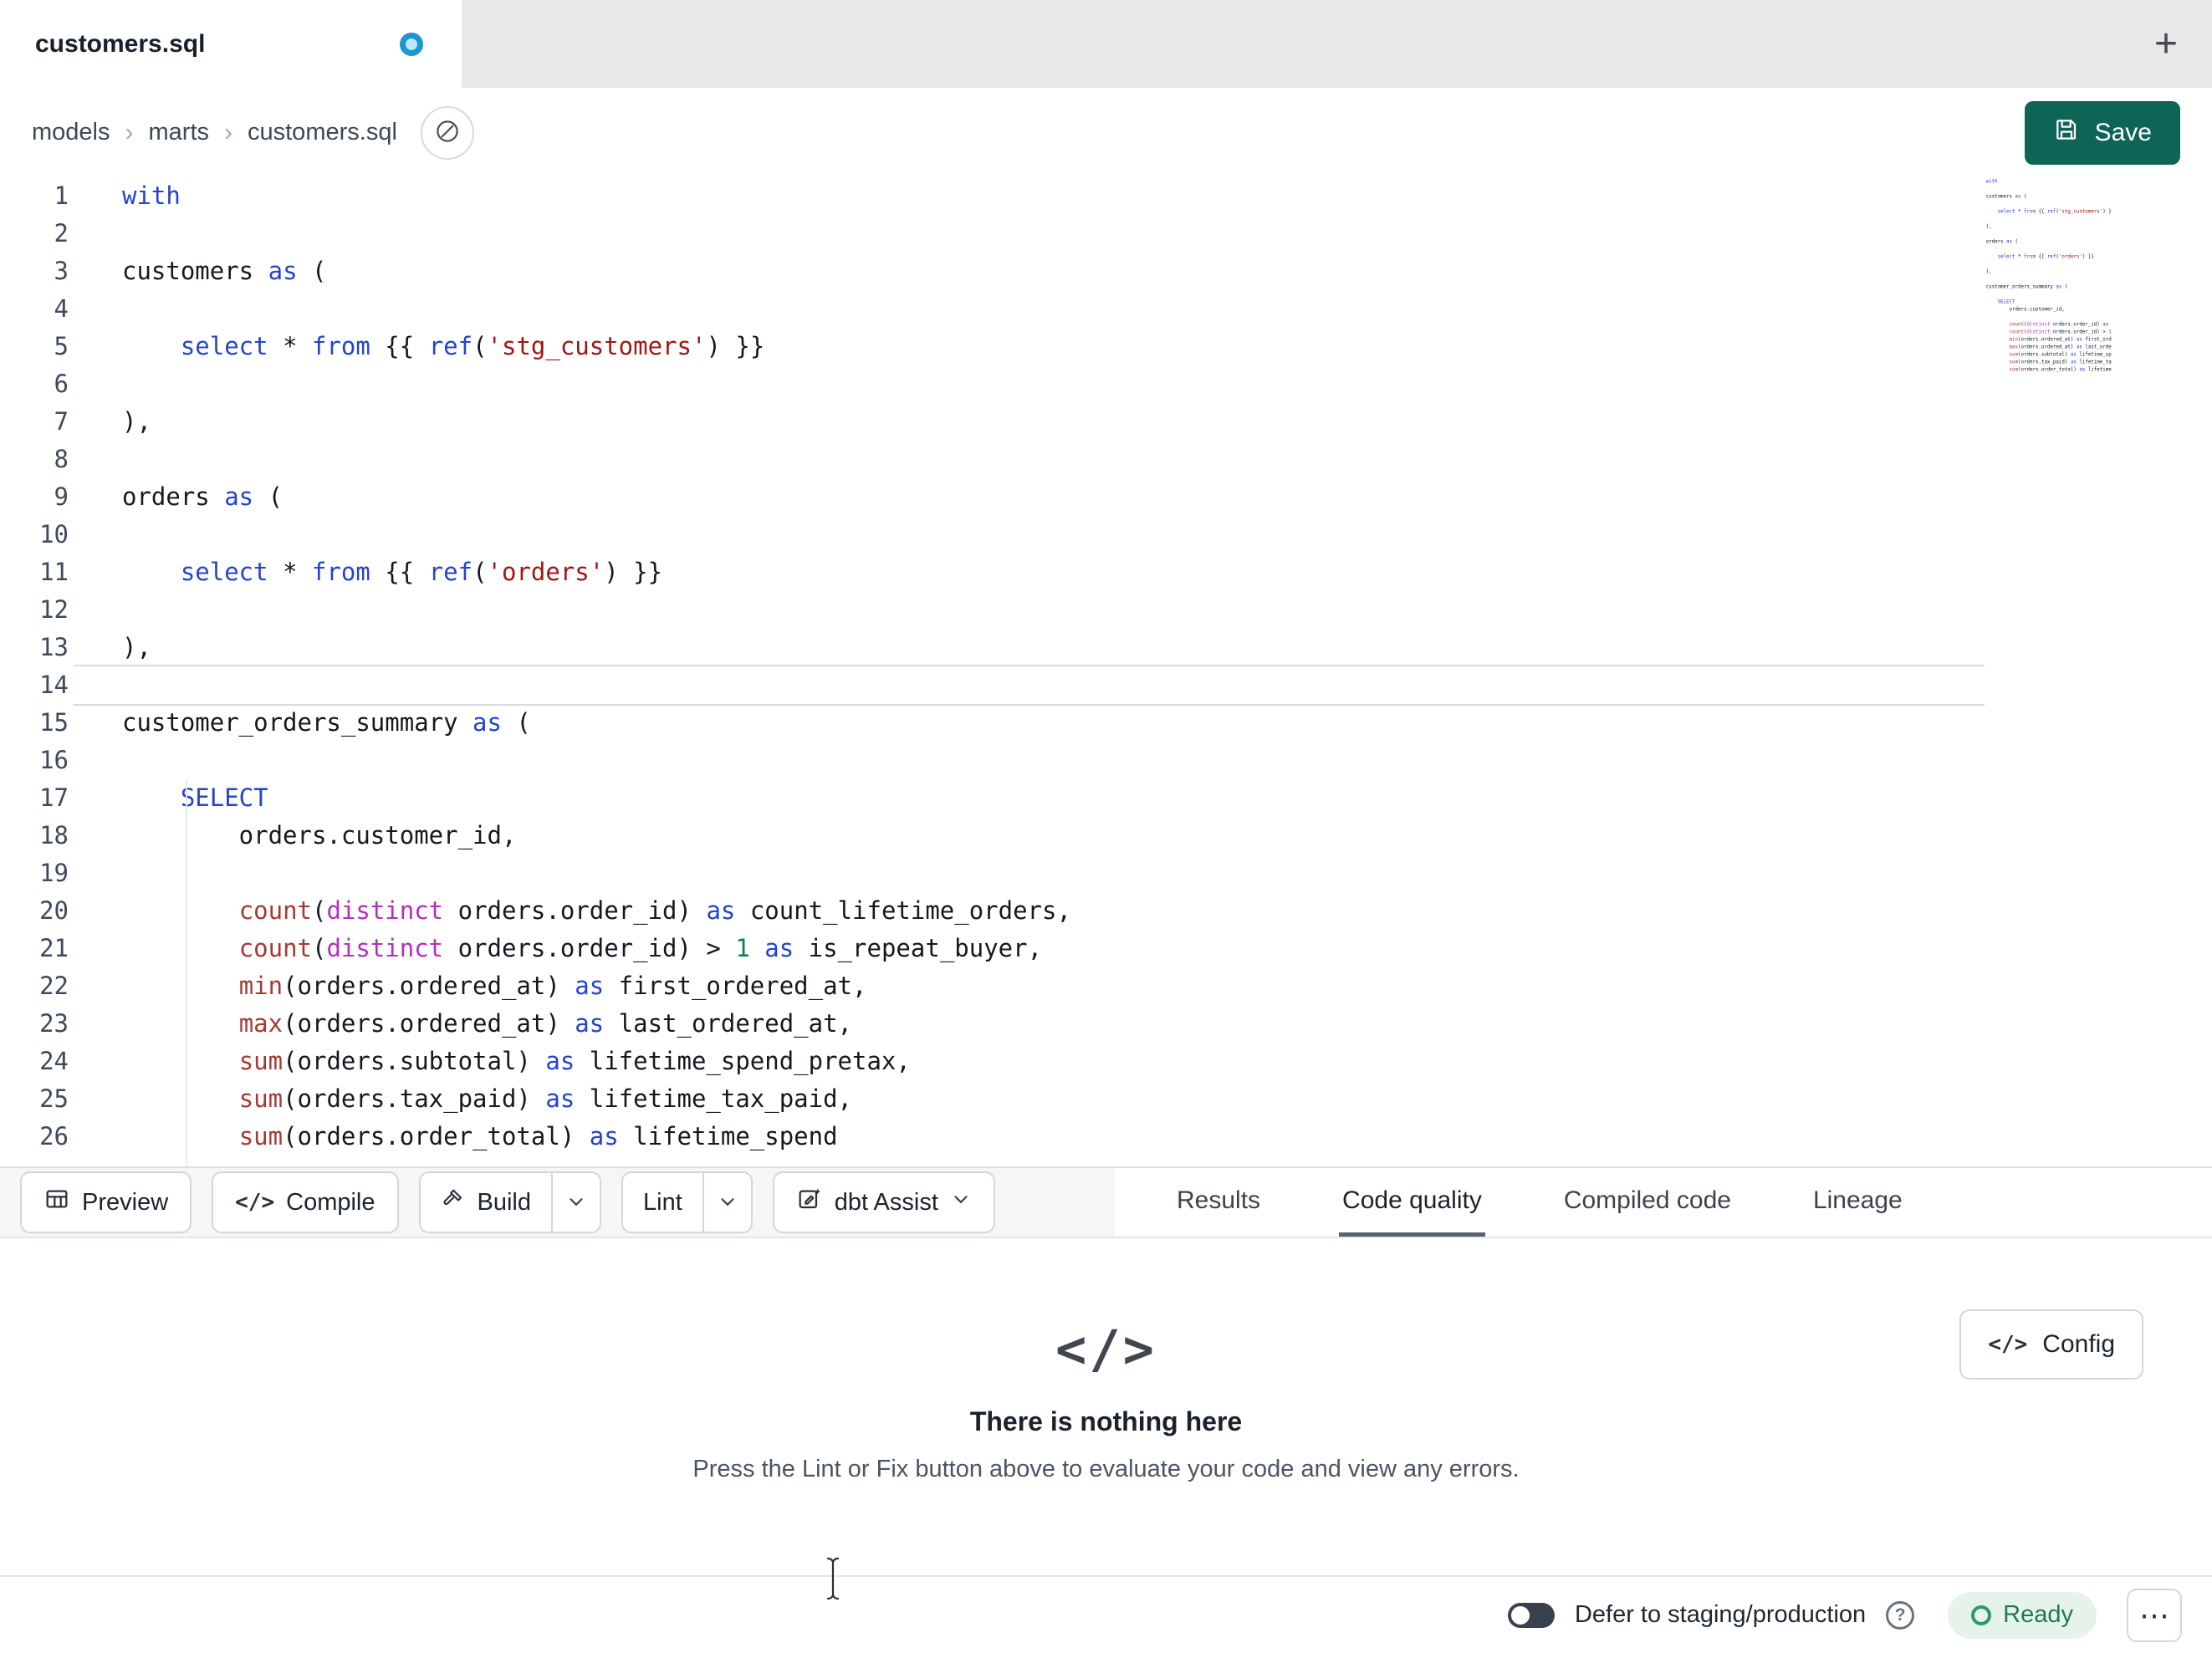  Describe the element at coordinates (662, 1202) in the screenshot. I see `lint-button: Lint` at that location.